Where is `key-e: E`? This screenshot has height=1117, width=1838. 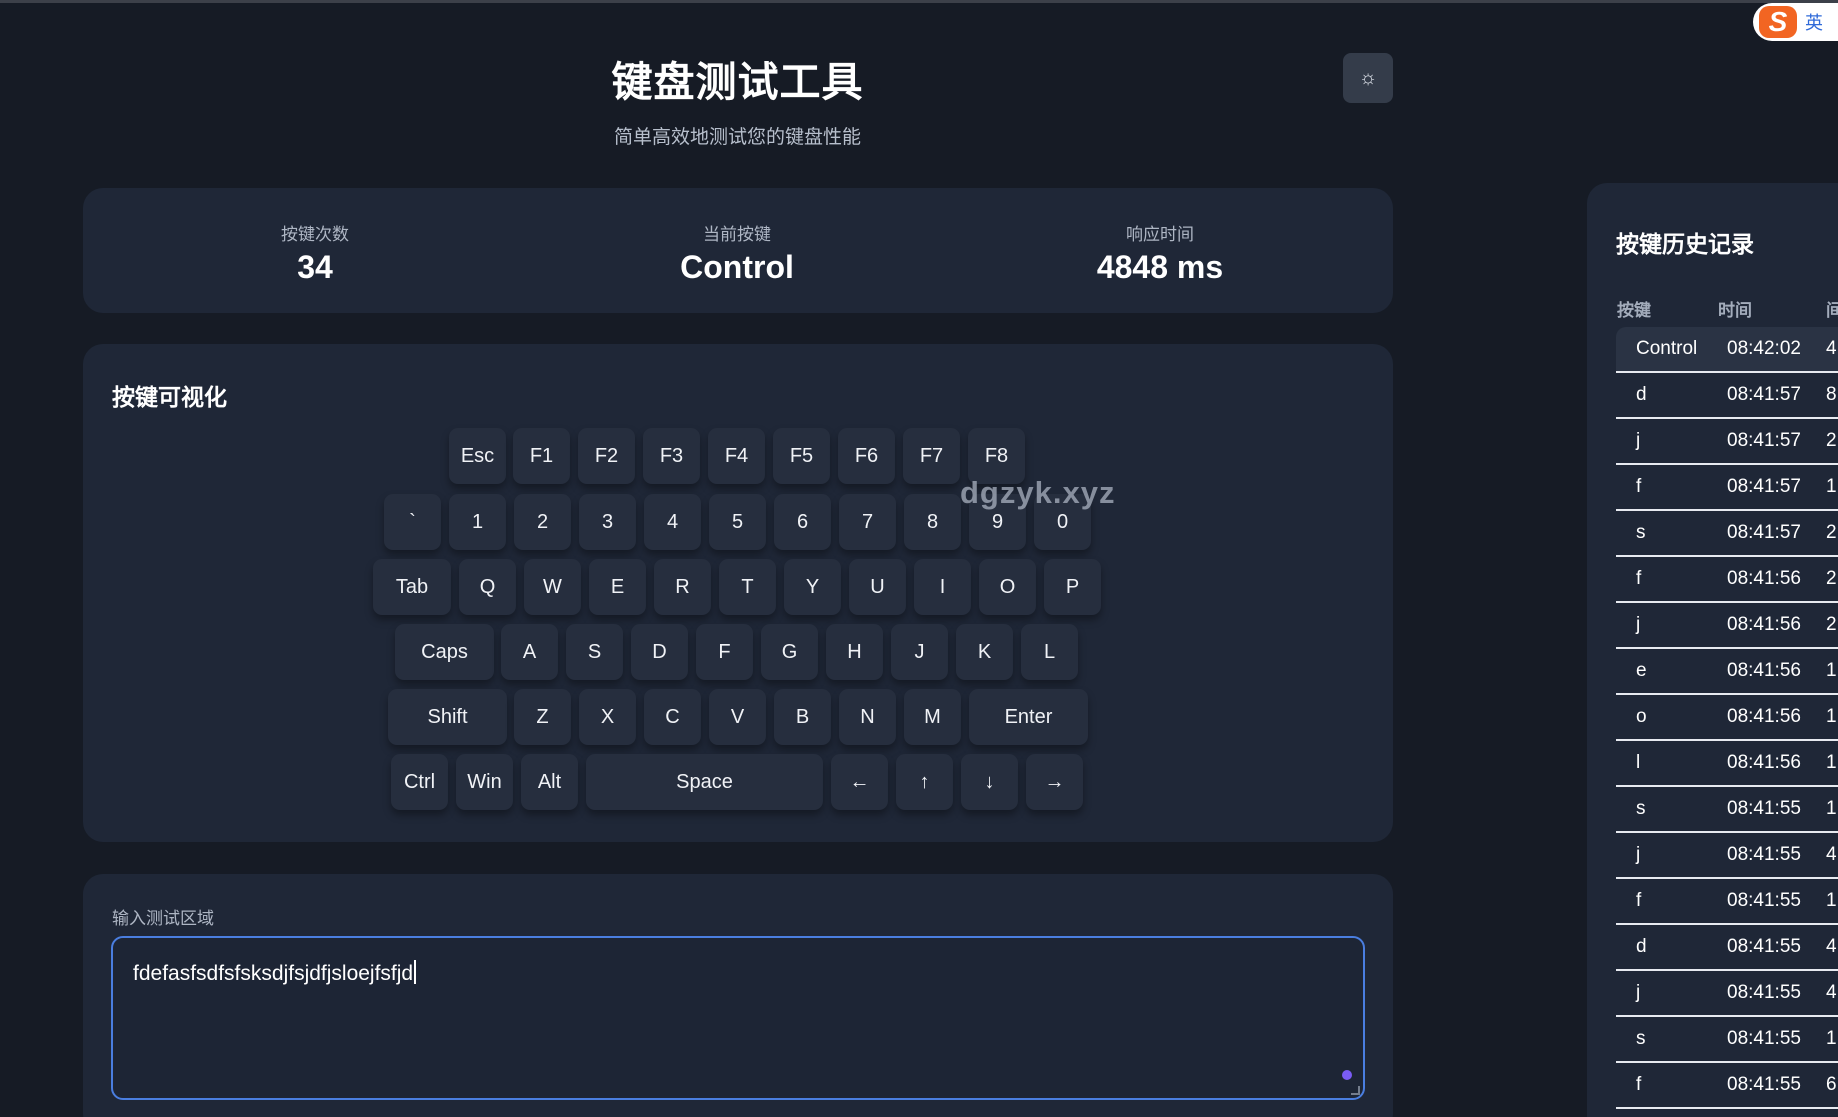 key-e: E is located at coordinates (617, 587).